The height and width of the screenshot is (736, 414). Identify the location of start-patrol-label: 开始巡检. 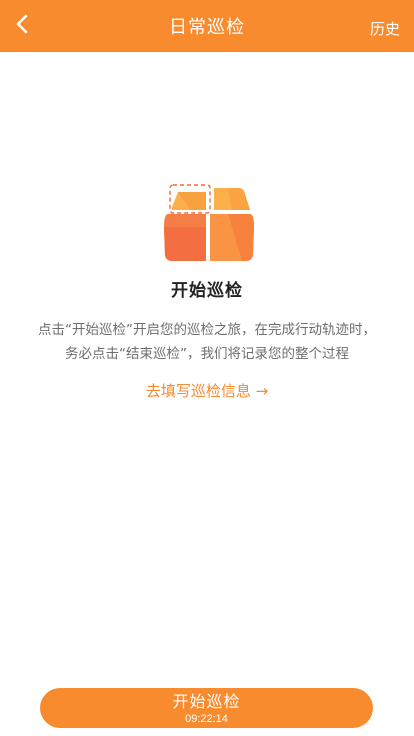
(206, 701).